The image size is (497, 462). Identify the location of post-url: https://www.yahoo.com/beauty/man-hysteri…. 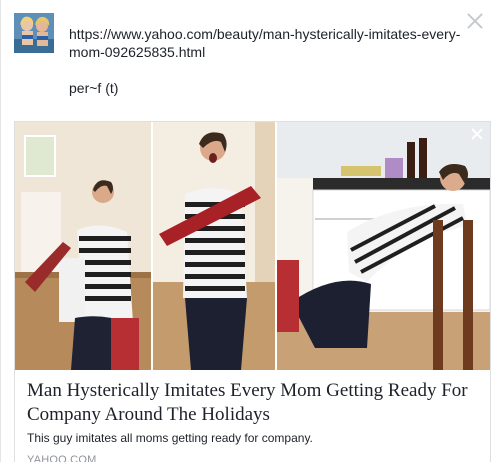
(264, 43).